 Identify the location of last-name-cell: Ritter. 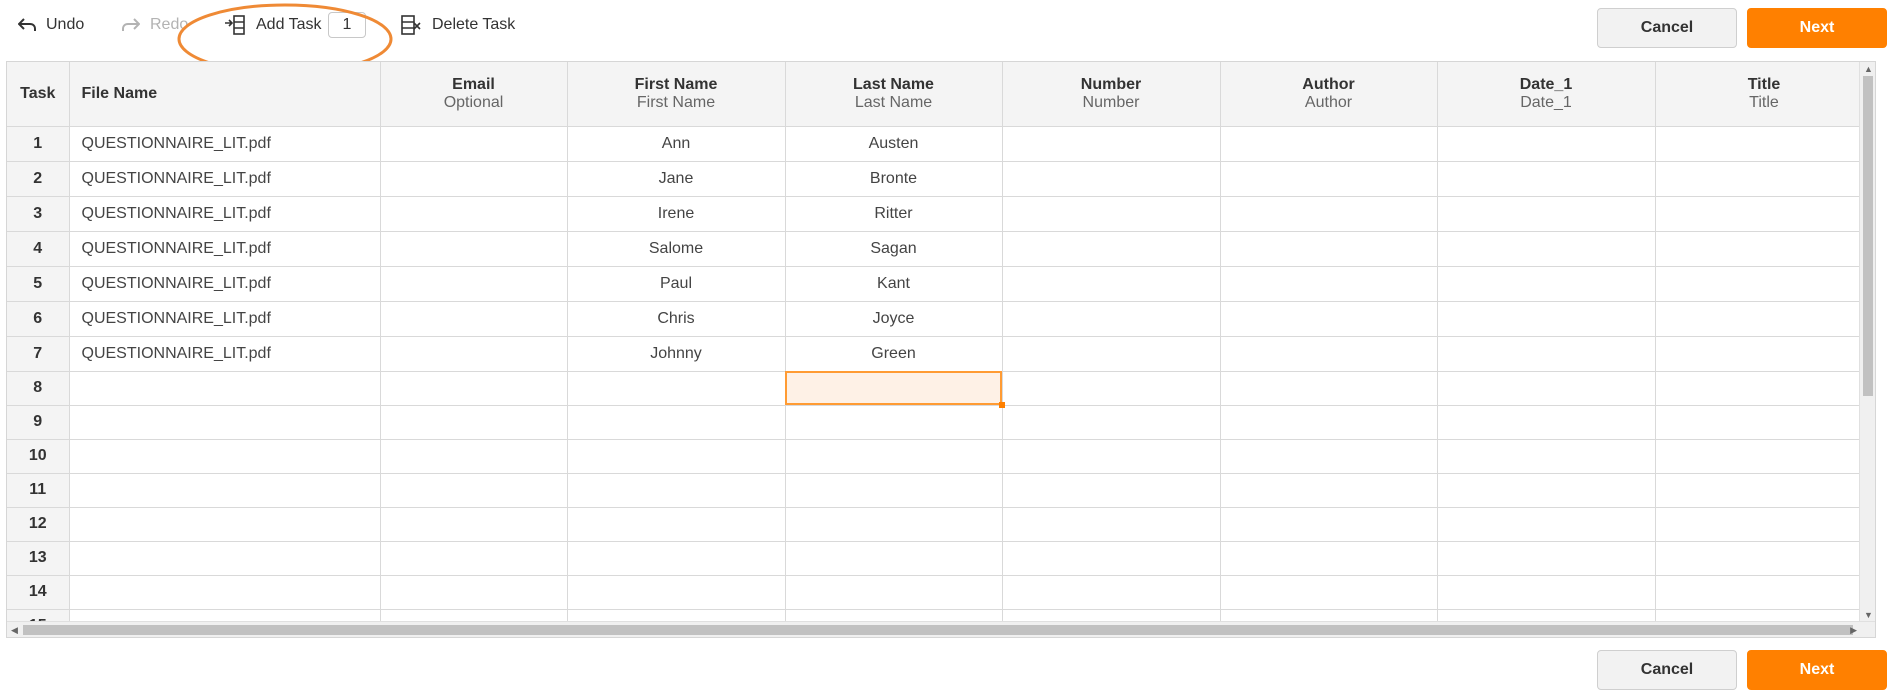
(894, 214).